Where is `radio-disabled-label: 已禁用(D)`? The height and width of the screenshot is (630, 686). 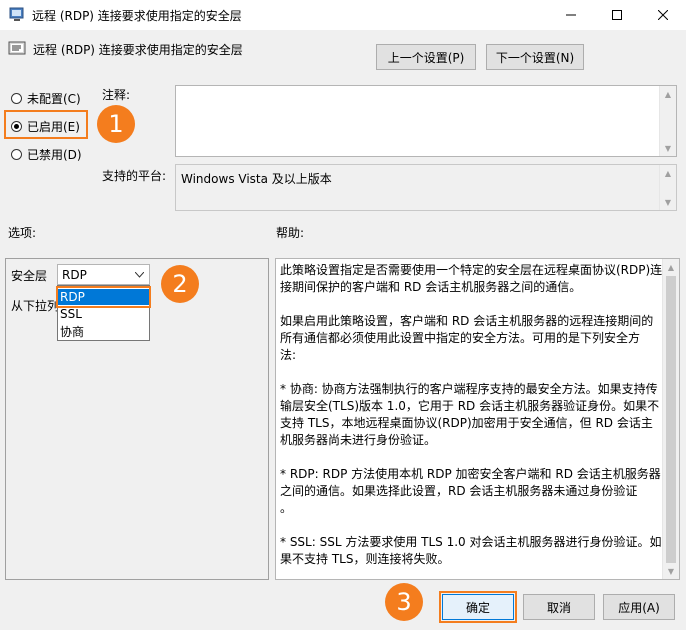
radio-disabled-label: 已禁用(D) is located at coordinates (54, 155).